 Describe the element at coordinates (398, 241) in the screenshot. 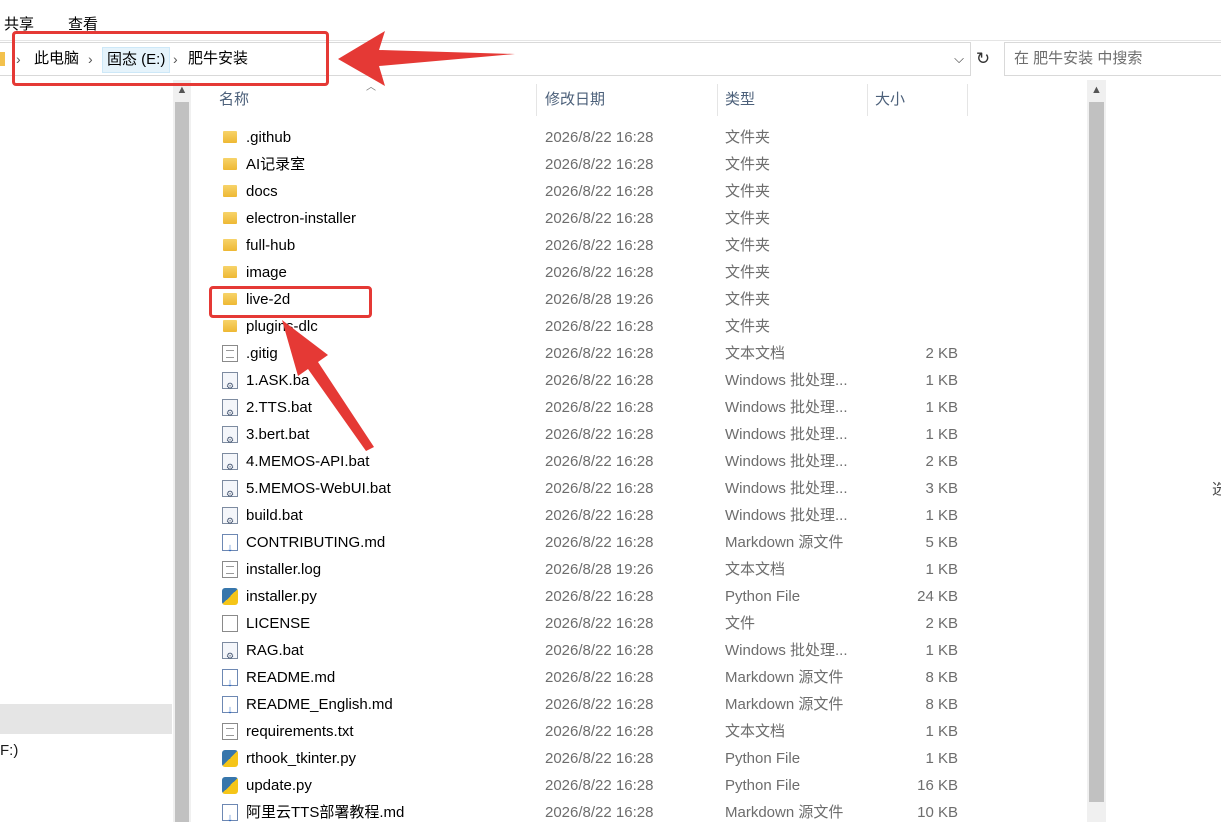

I see `annotation-arrows` at that location.